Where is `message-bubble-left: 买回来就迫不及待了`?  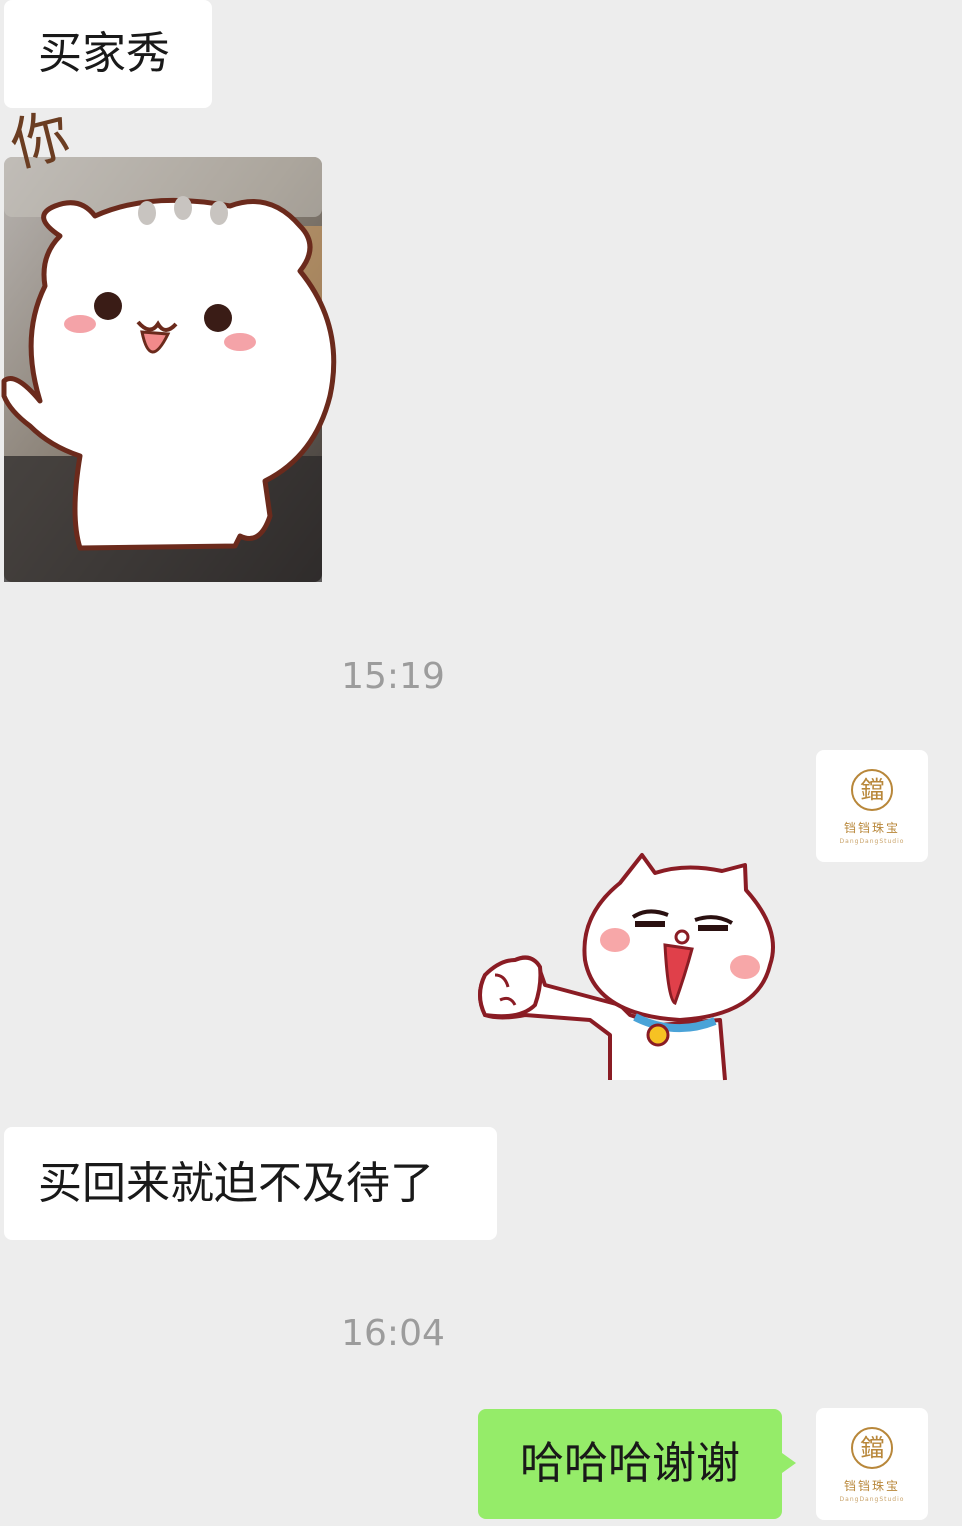
message-bubble-left: 买回来就迫不及待了 is located at coordinates (250, 1183).